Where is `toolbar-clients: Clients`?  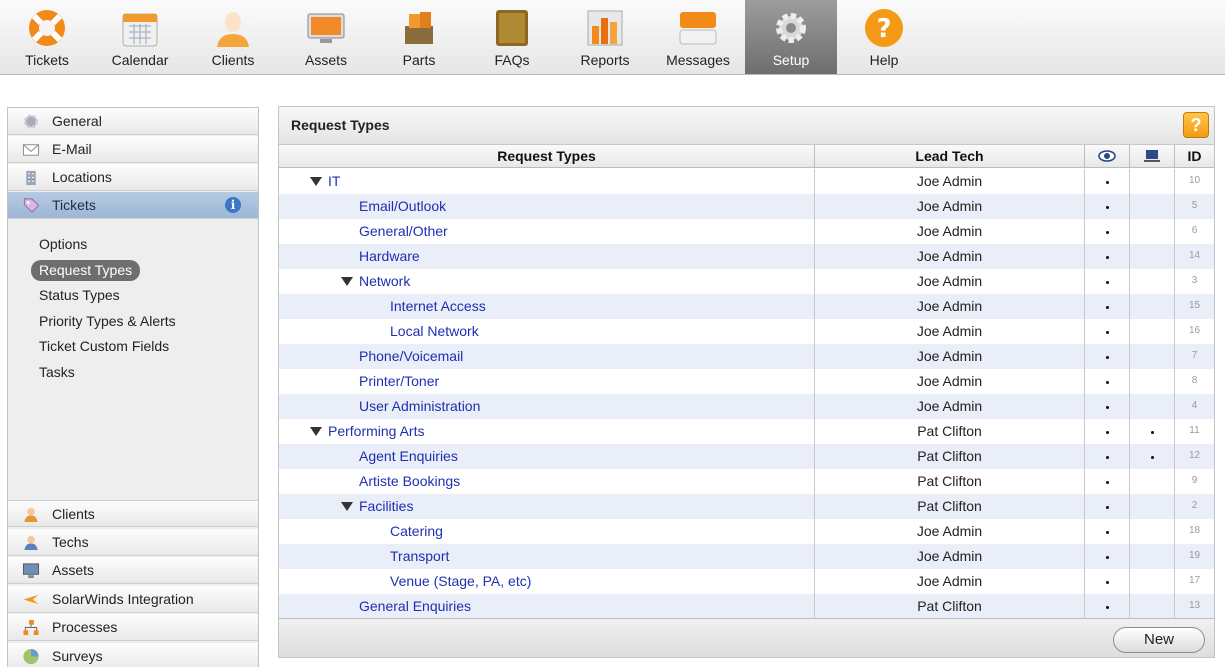
toolbar-clients: Clients is located at coordinates (233, 37).